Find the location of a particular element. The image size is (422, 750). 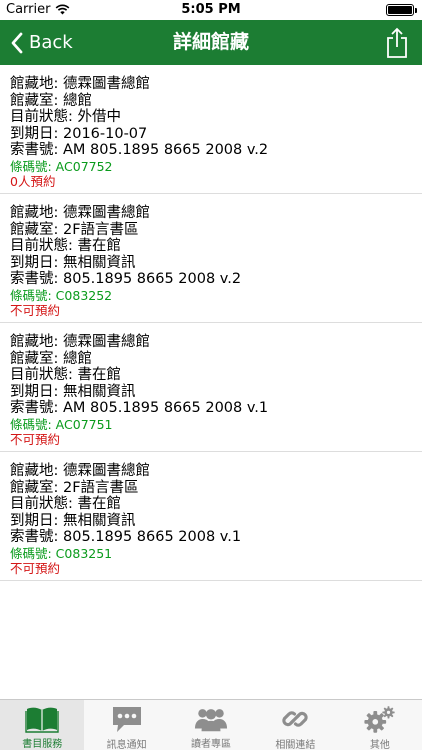

tab-bar: 書目服務 訊息通知 讀者專區 相關連結 其他 is located at coordinates (211, 724).